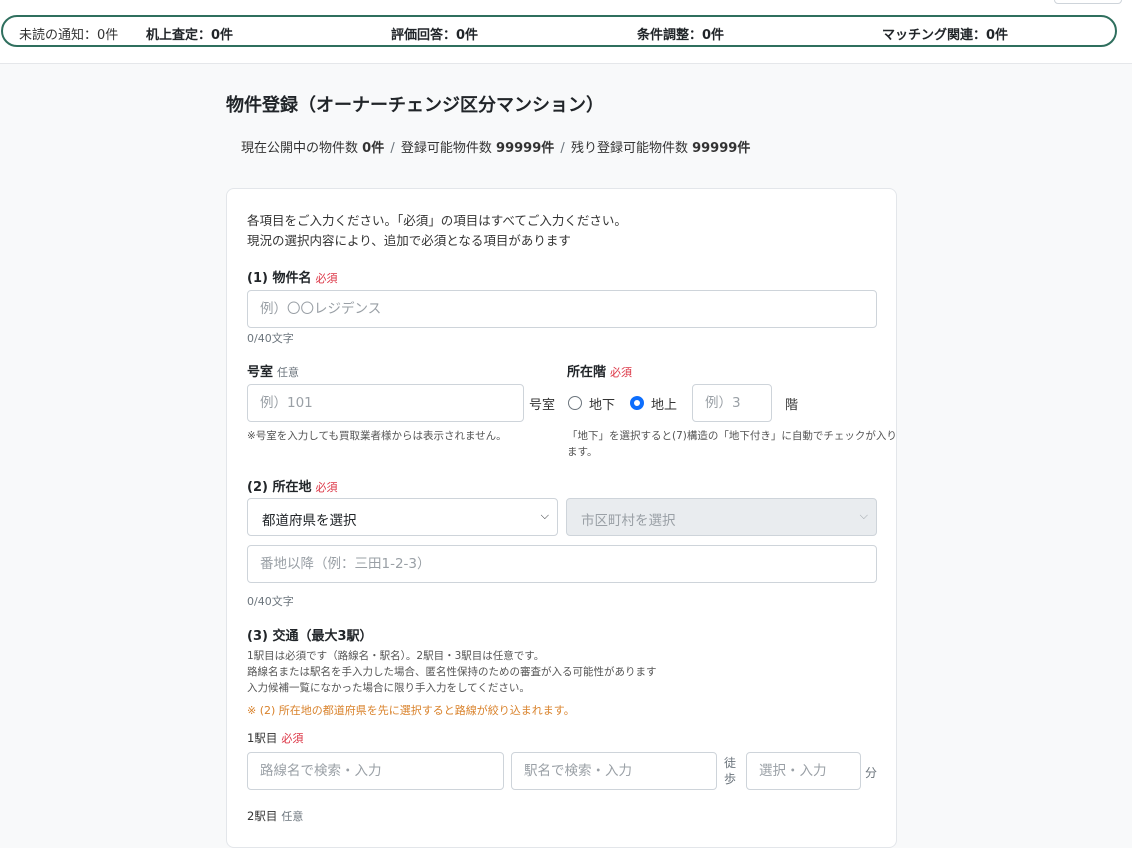 The width and height of the screenshot is (1132, 848). Describe the element at coordinates (525, 148) in the screenshot. I see `registrable-value: 99999件` at that location.